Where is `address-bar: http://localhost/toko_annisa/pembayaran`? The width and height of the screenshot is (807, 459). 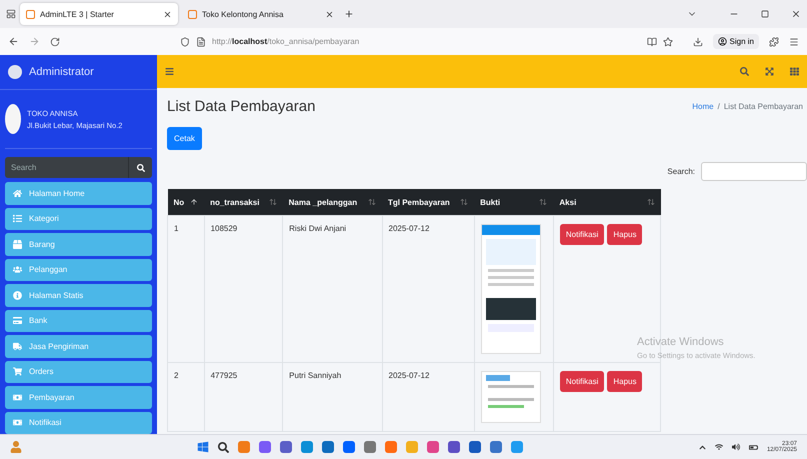 address-bar: http://localhost/toko_annisa/pembayaran is located at coordinates (426, 42).